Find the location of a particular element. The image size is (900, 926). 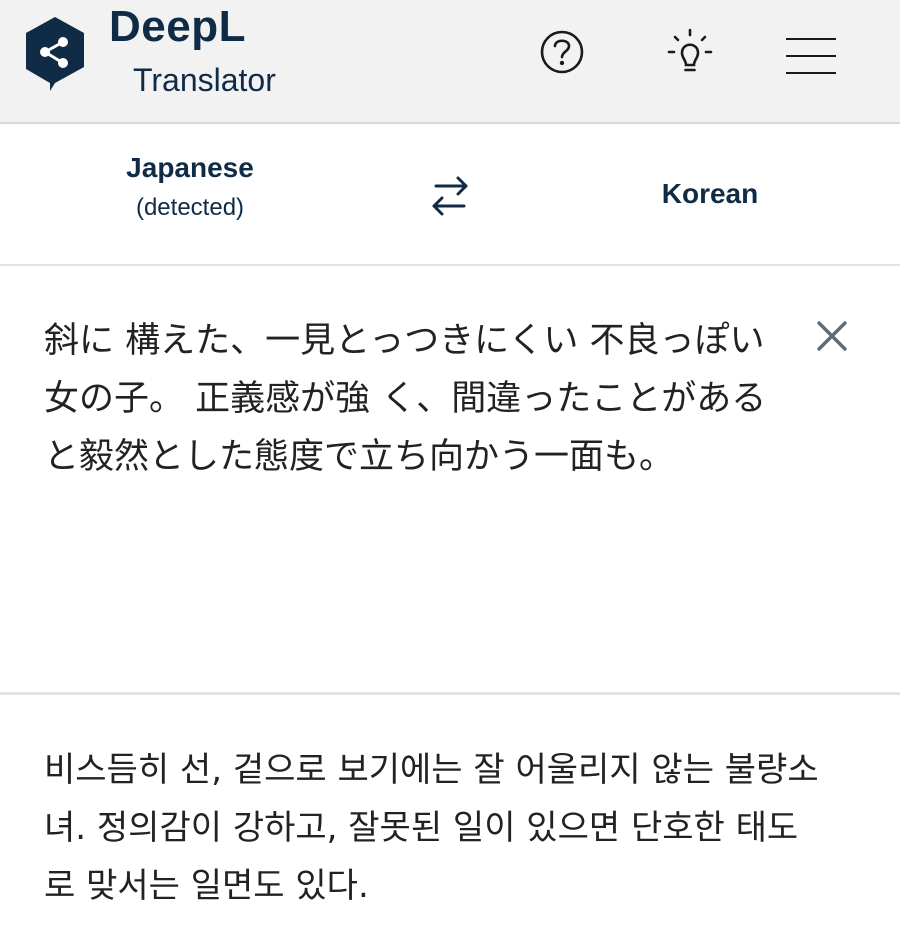

help-button is located at coordinates (562, 54).